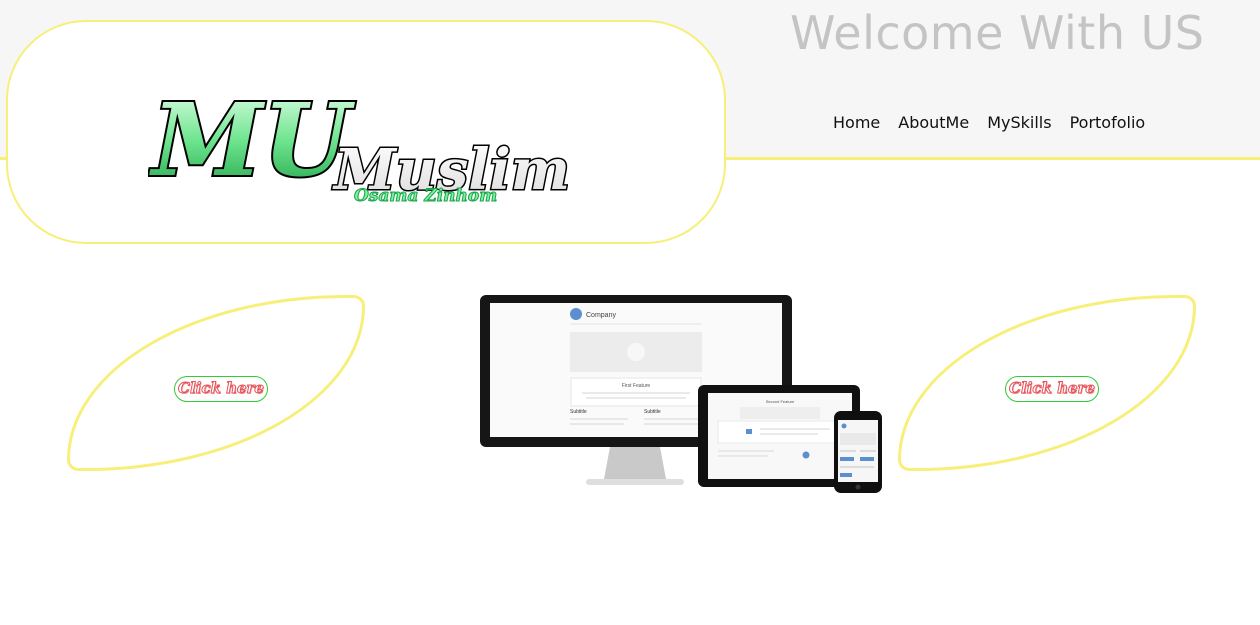 This screenshot has height=625, width=1260. Describe the element at coordinates (856, 122) in the screenshot. I see `nav-home: Home` at that location.